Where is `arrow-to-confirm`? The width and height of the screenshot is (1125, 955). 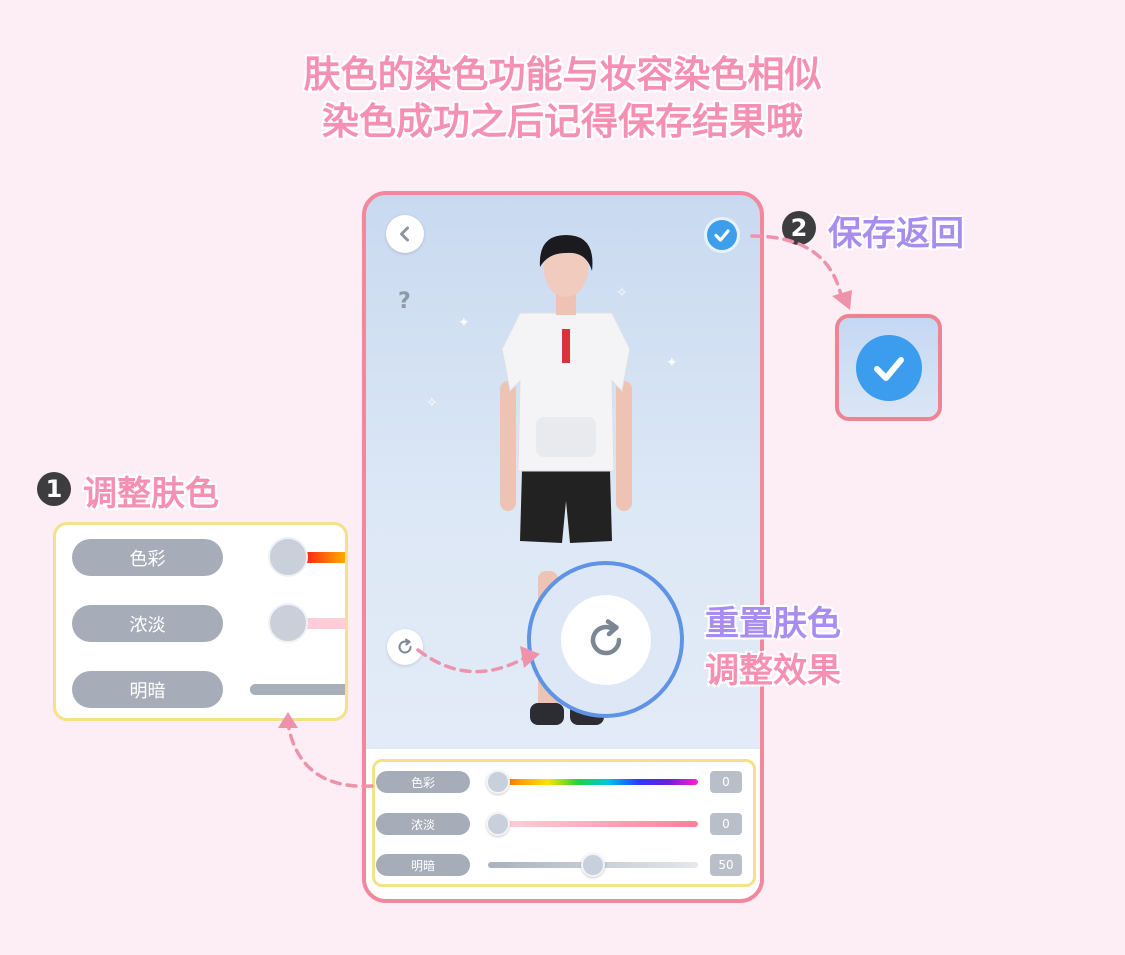 arrow-to-confirm is located at coordinates (797, 268).